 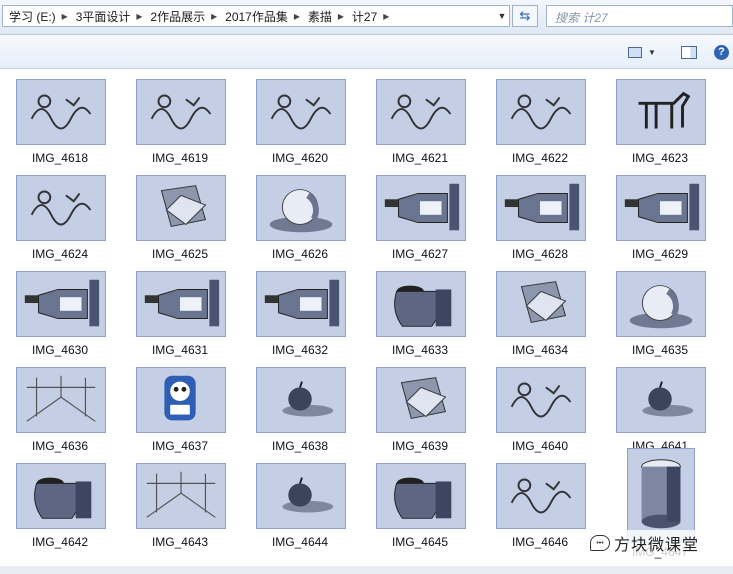 I want to click on file-item: IMG_4637, so click(x=180, y=415).